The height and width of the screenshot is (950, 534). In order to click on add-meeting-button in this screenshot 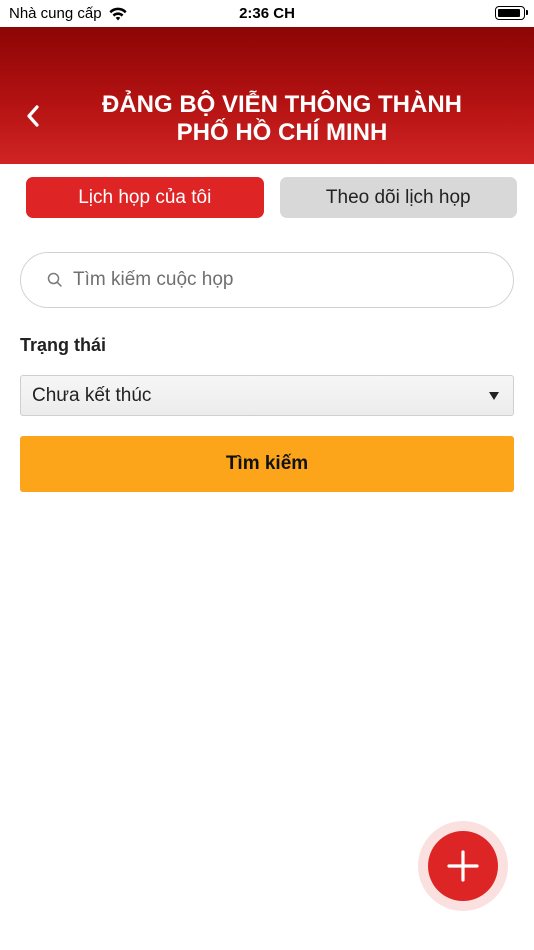, I will do `click(463, 866)`.